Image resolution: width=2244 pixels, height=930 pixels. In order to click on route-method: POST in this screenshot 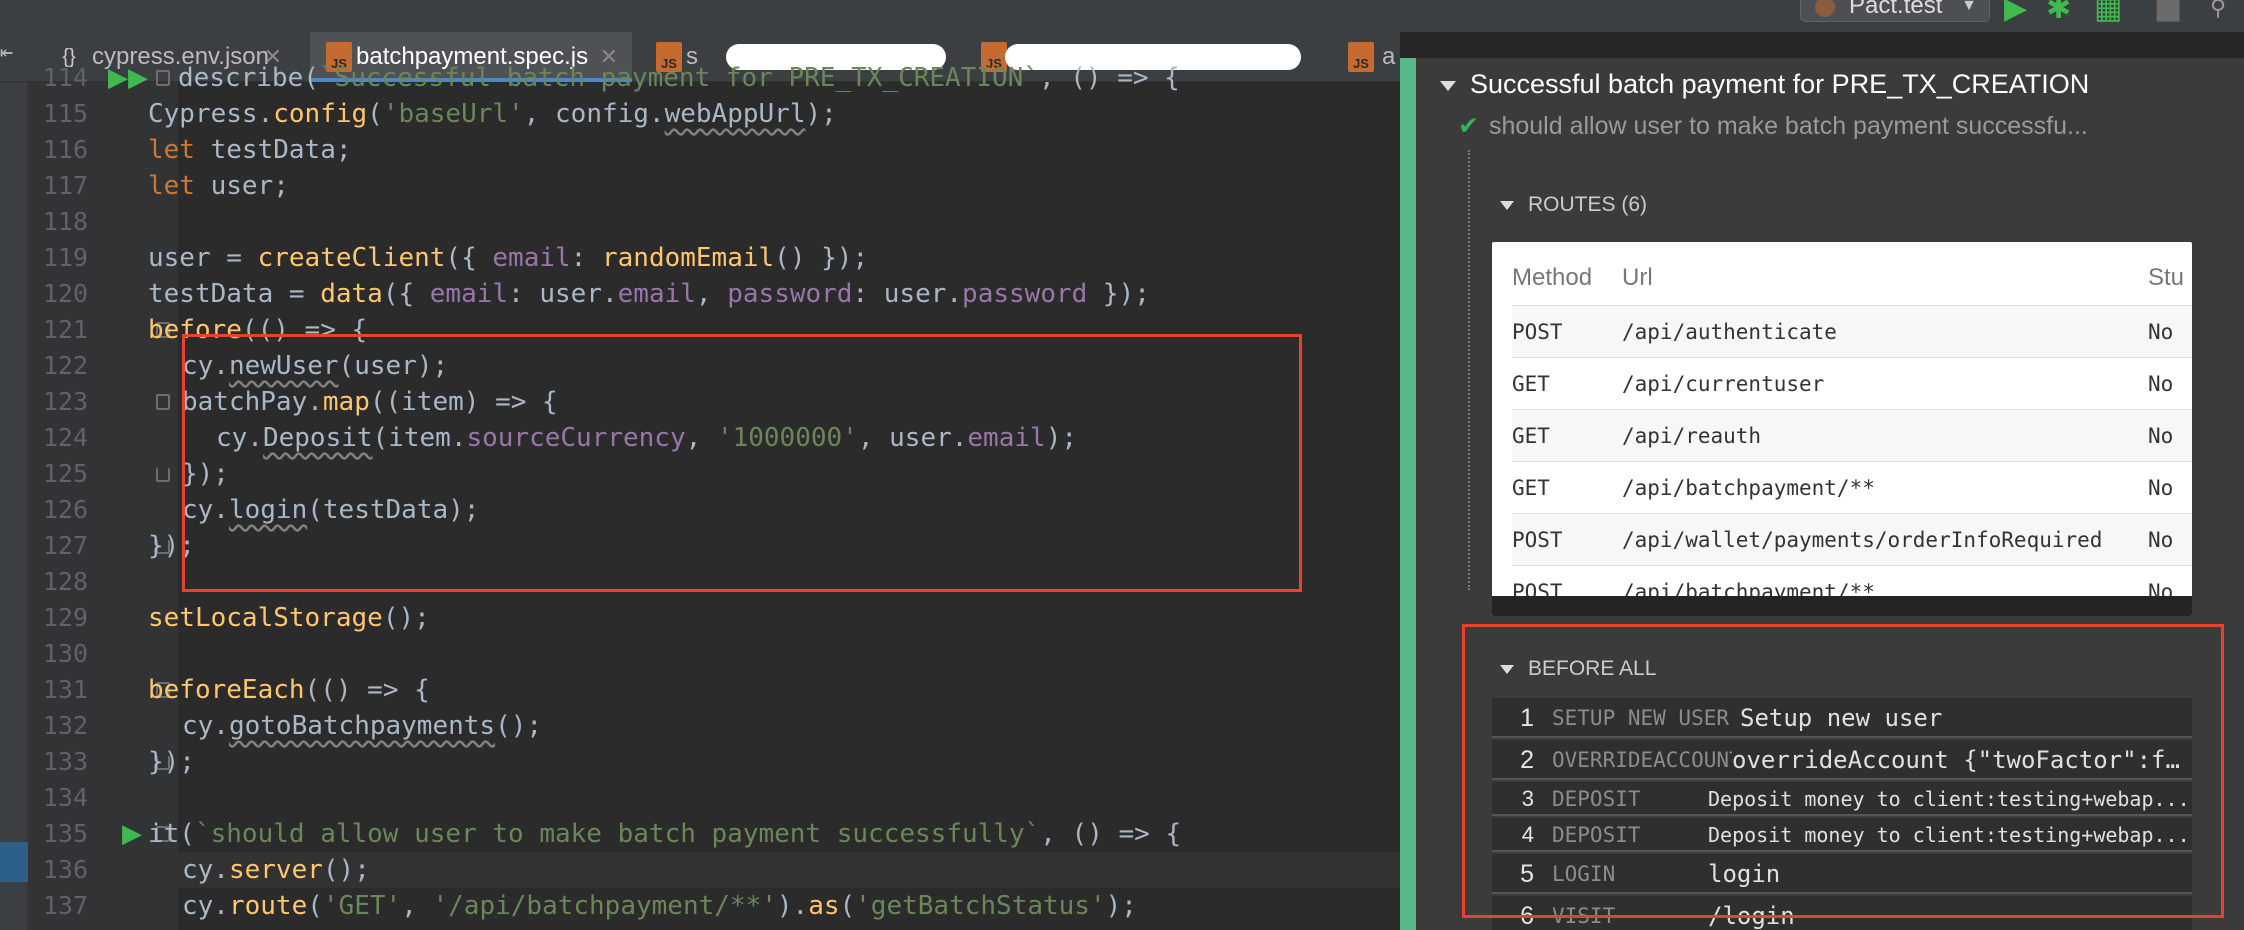, I will do `click(1537, 540)`.